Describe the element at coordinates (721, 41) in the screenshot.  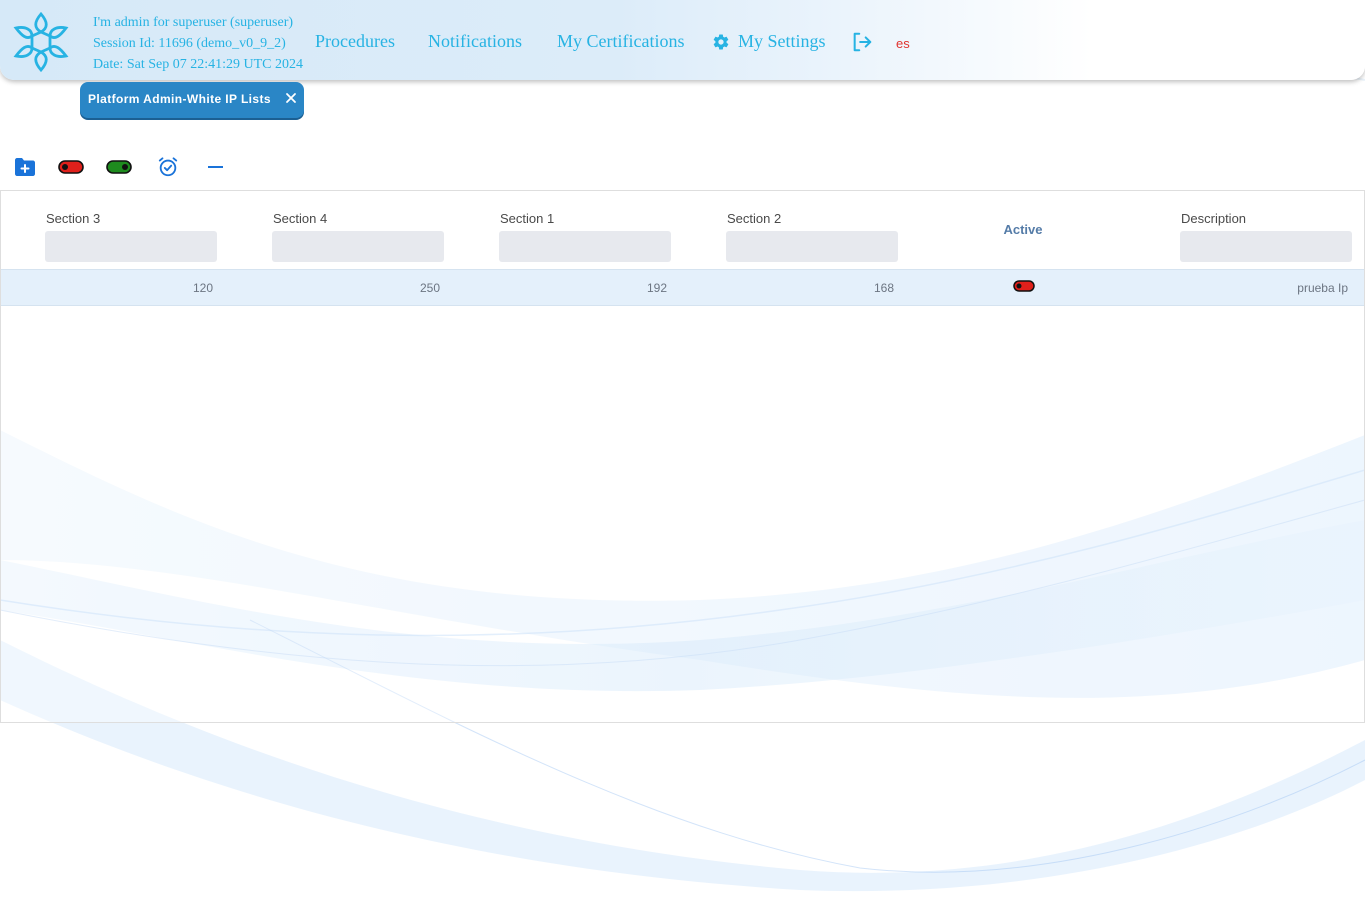
I see `gear-icon` at that location.